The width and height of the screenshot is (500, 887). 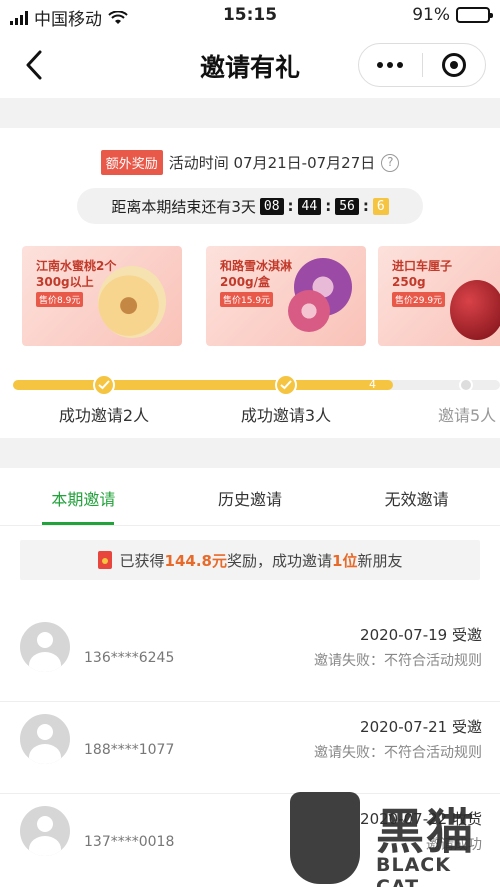 I want to click on countdown-minutes: 44, so click(x=309, y=206).